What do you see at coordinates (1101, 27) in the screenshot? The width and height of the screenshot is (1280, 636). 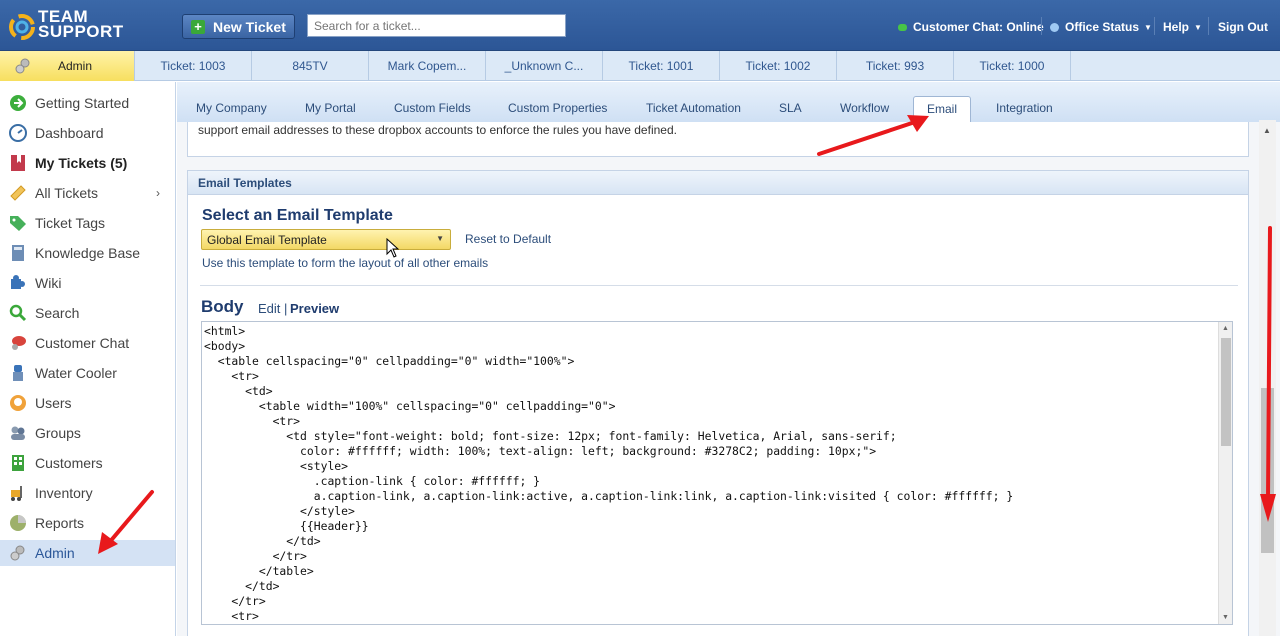 I see `office-status-menu: Office Status ▼` at bounding box center [1101, 27].